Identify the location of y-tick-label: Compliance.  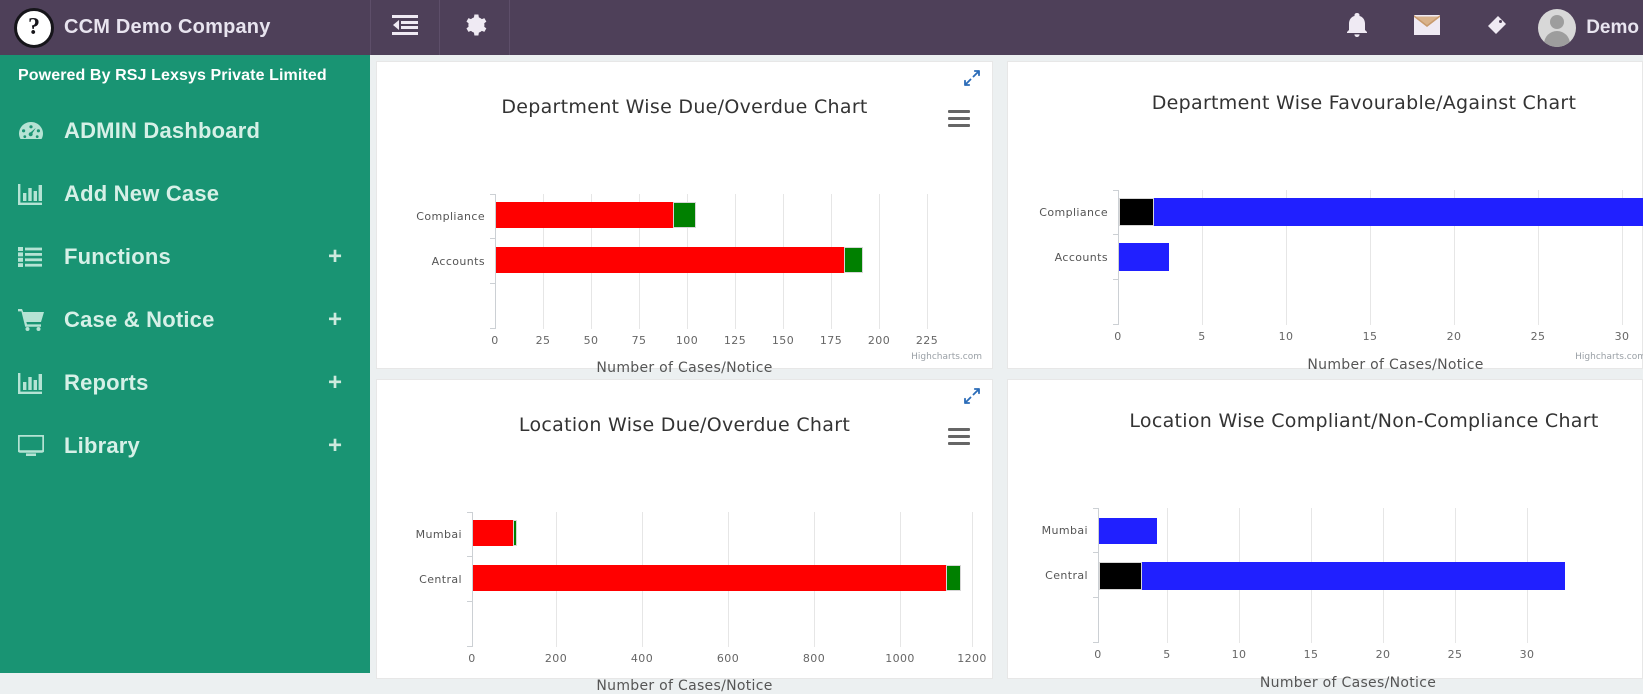
(1073, 212).